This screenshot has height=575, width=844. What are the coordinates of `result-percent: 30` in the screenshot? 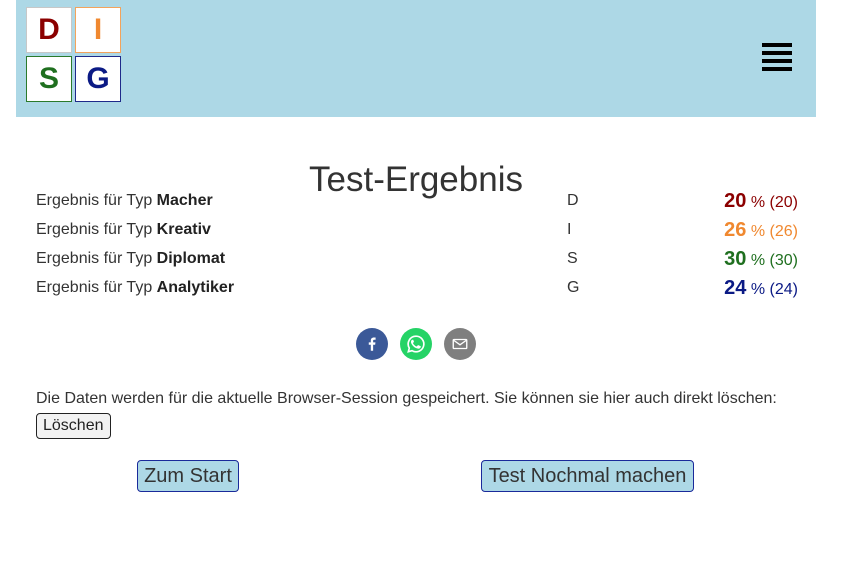 It's located at (735, 259).